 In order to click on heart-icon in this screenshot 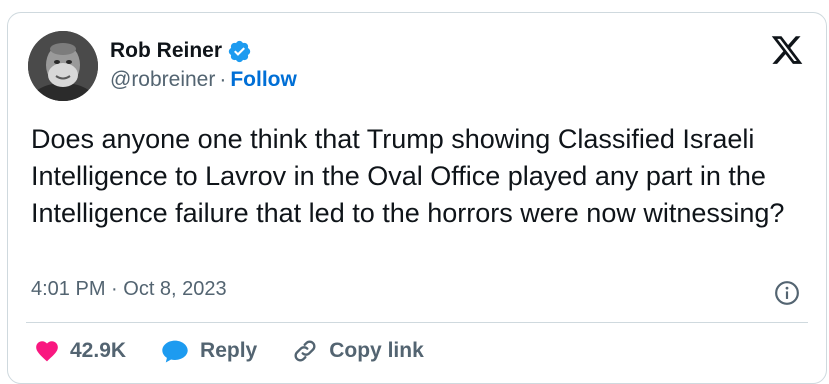, I will do `click(47, 351)`.